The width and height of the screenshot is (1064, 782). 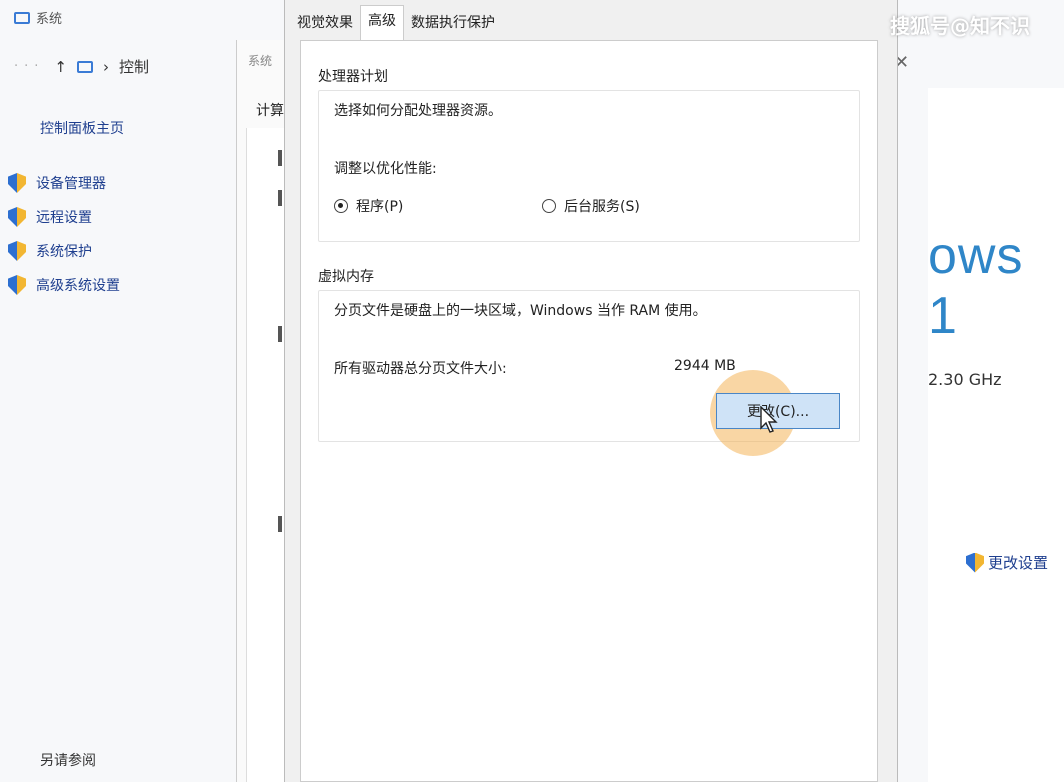 What do you see at coordinates (385, 169) in the screenshot?
I see `adjust-label: 调整以优化性能:` at bounding box center [385, 169].